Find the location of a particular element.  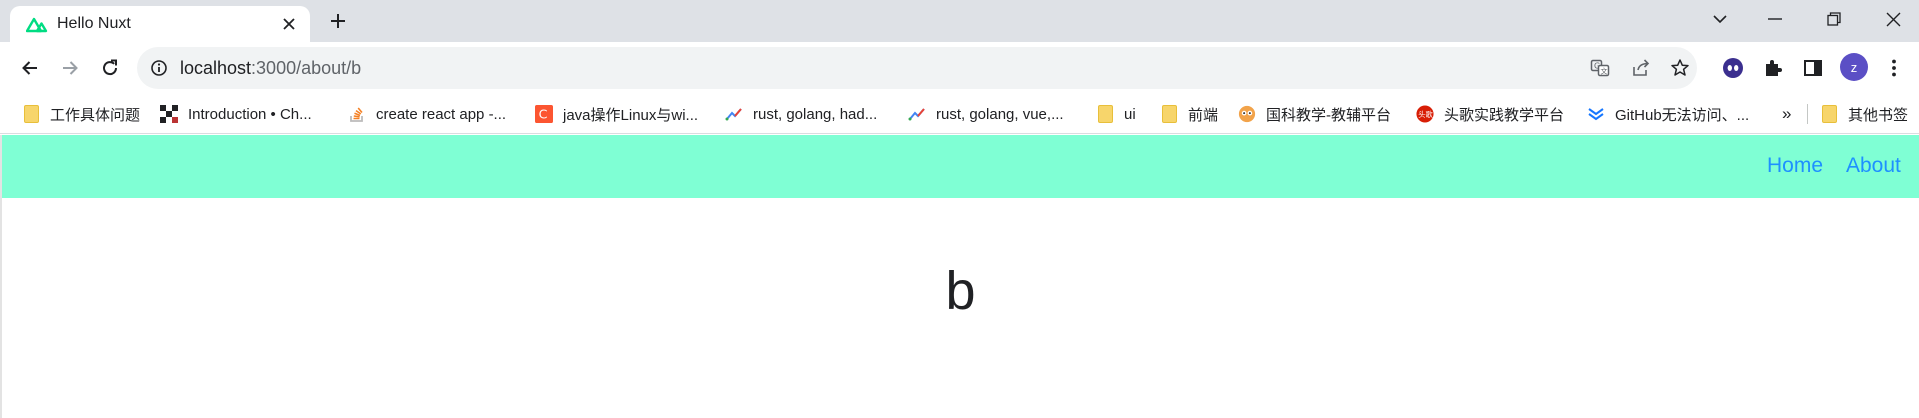

bookmark-item: 前端 is located at coordinates (1189, 114).